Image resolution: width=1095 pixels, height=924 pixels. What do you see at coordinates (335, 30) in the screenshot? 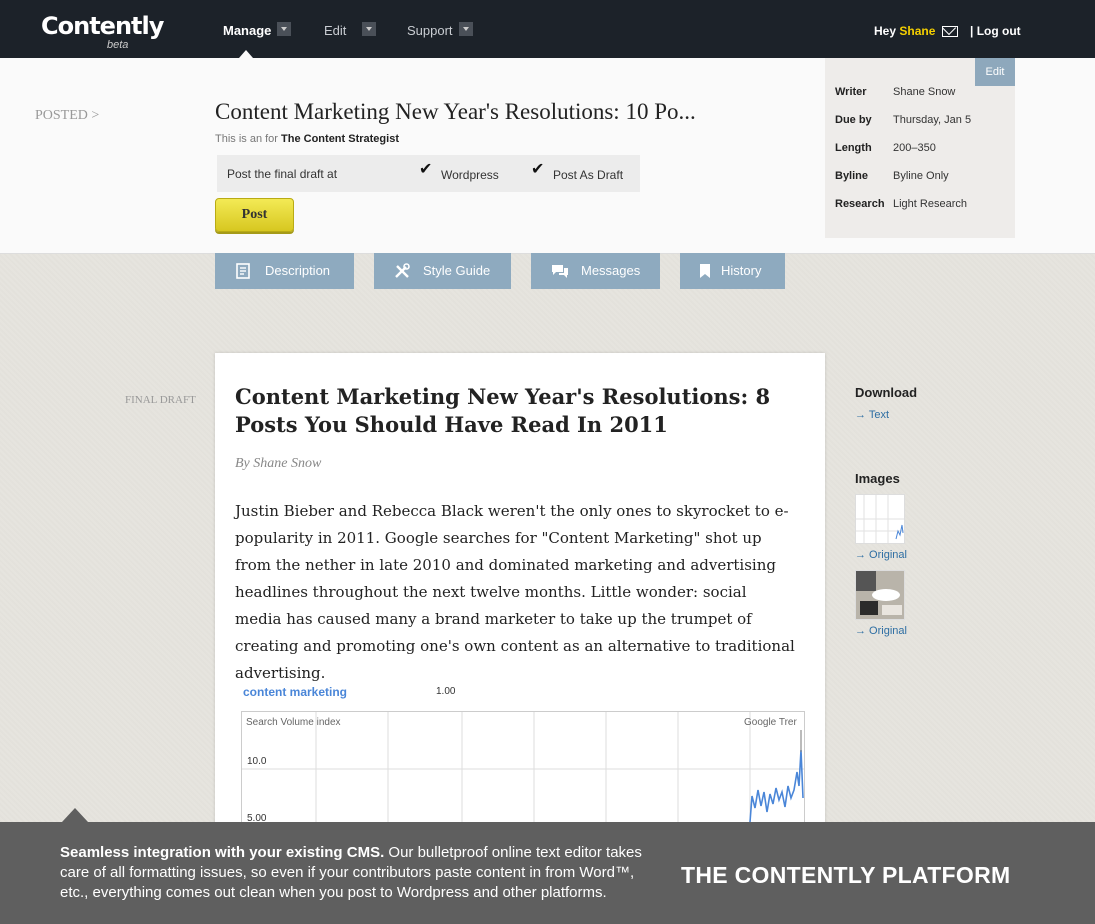
I see `nav-edit-label: Edit` at bounding box center [335, 30].